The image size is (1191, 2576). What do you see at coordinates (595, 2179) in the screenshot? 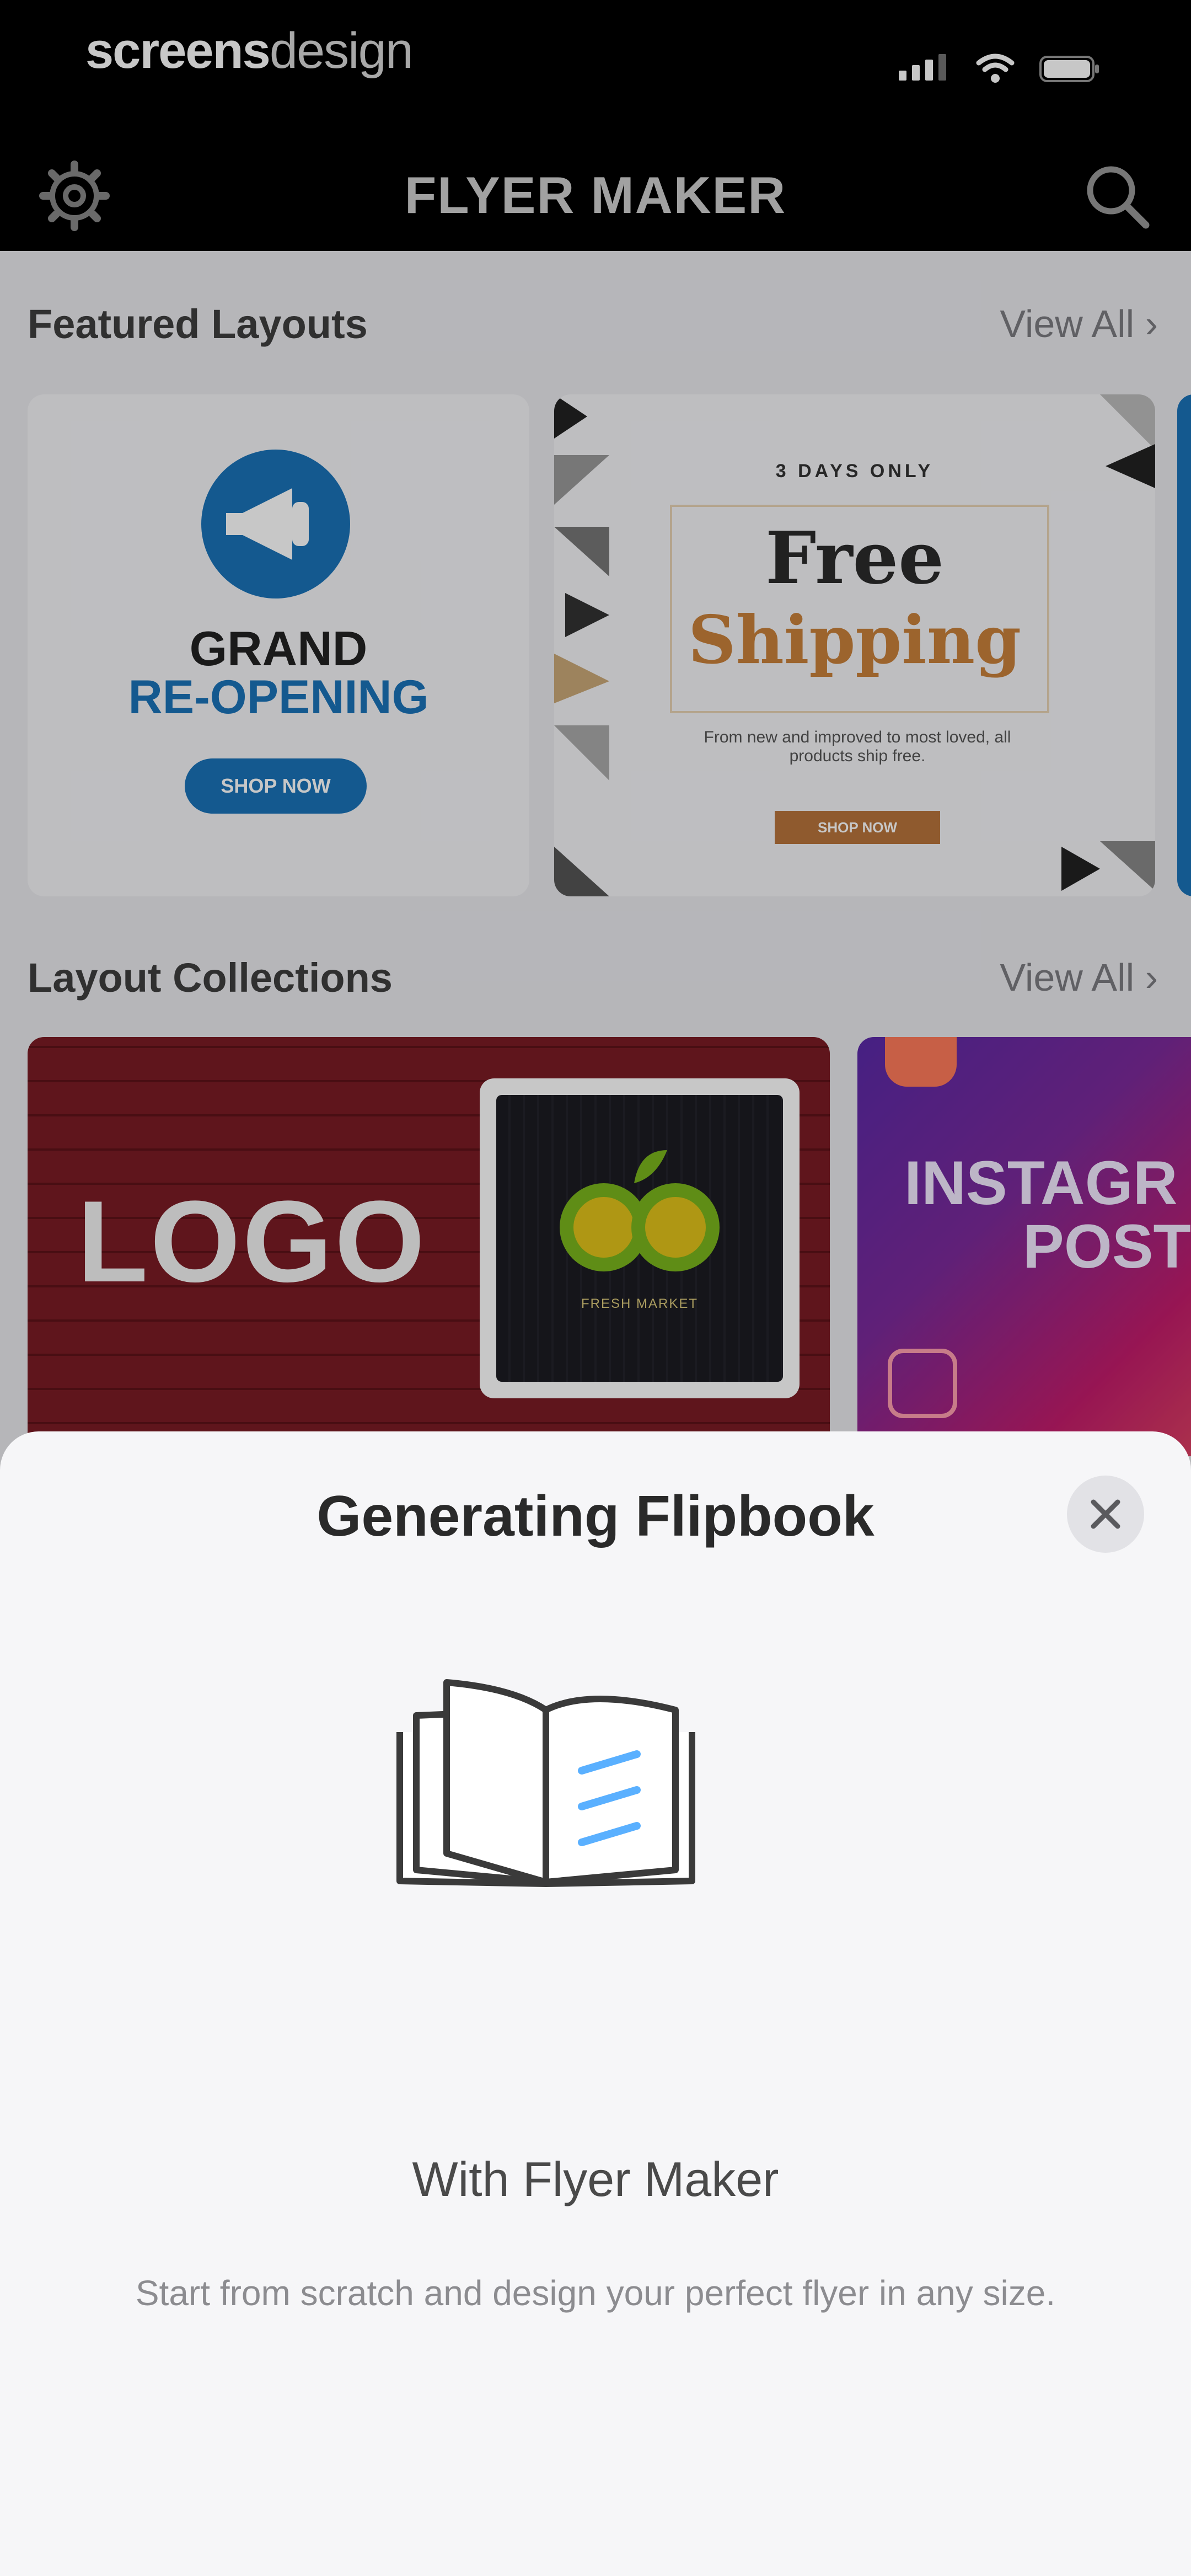
I see `sheet-subtitle: With Flyer Maker` at bounding box center [595, 2179].